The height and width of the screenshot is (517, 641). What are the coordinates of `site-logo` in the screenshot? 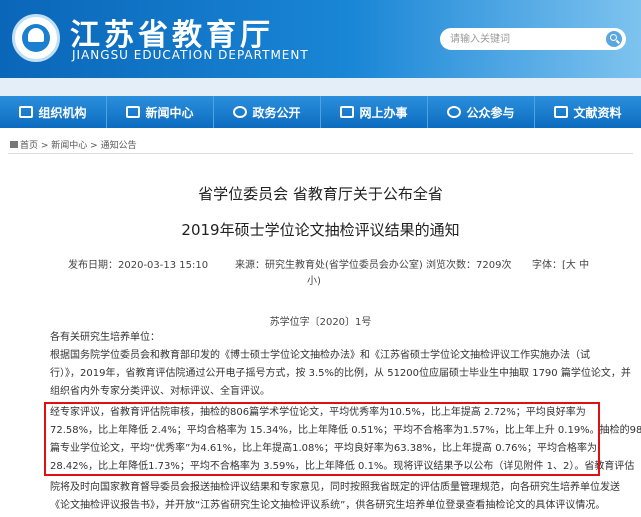 It's located at (36, 38).